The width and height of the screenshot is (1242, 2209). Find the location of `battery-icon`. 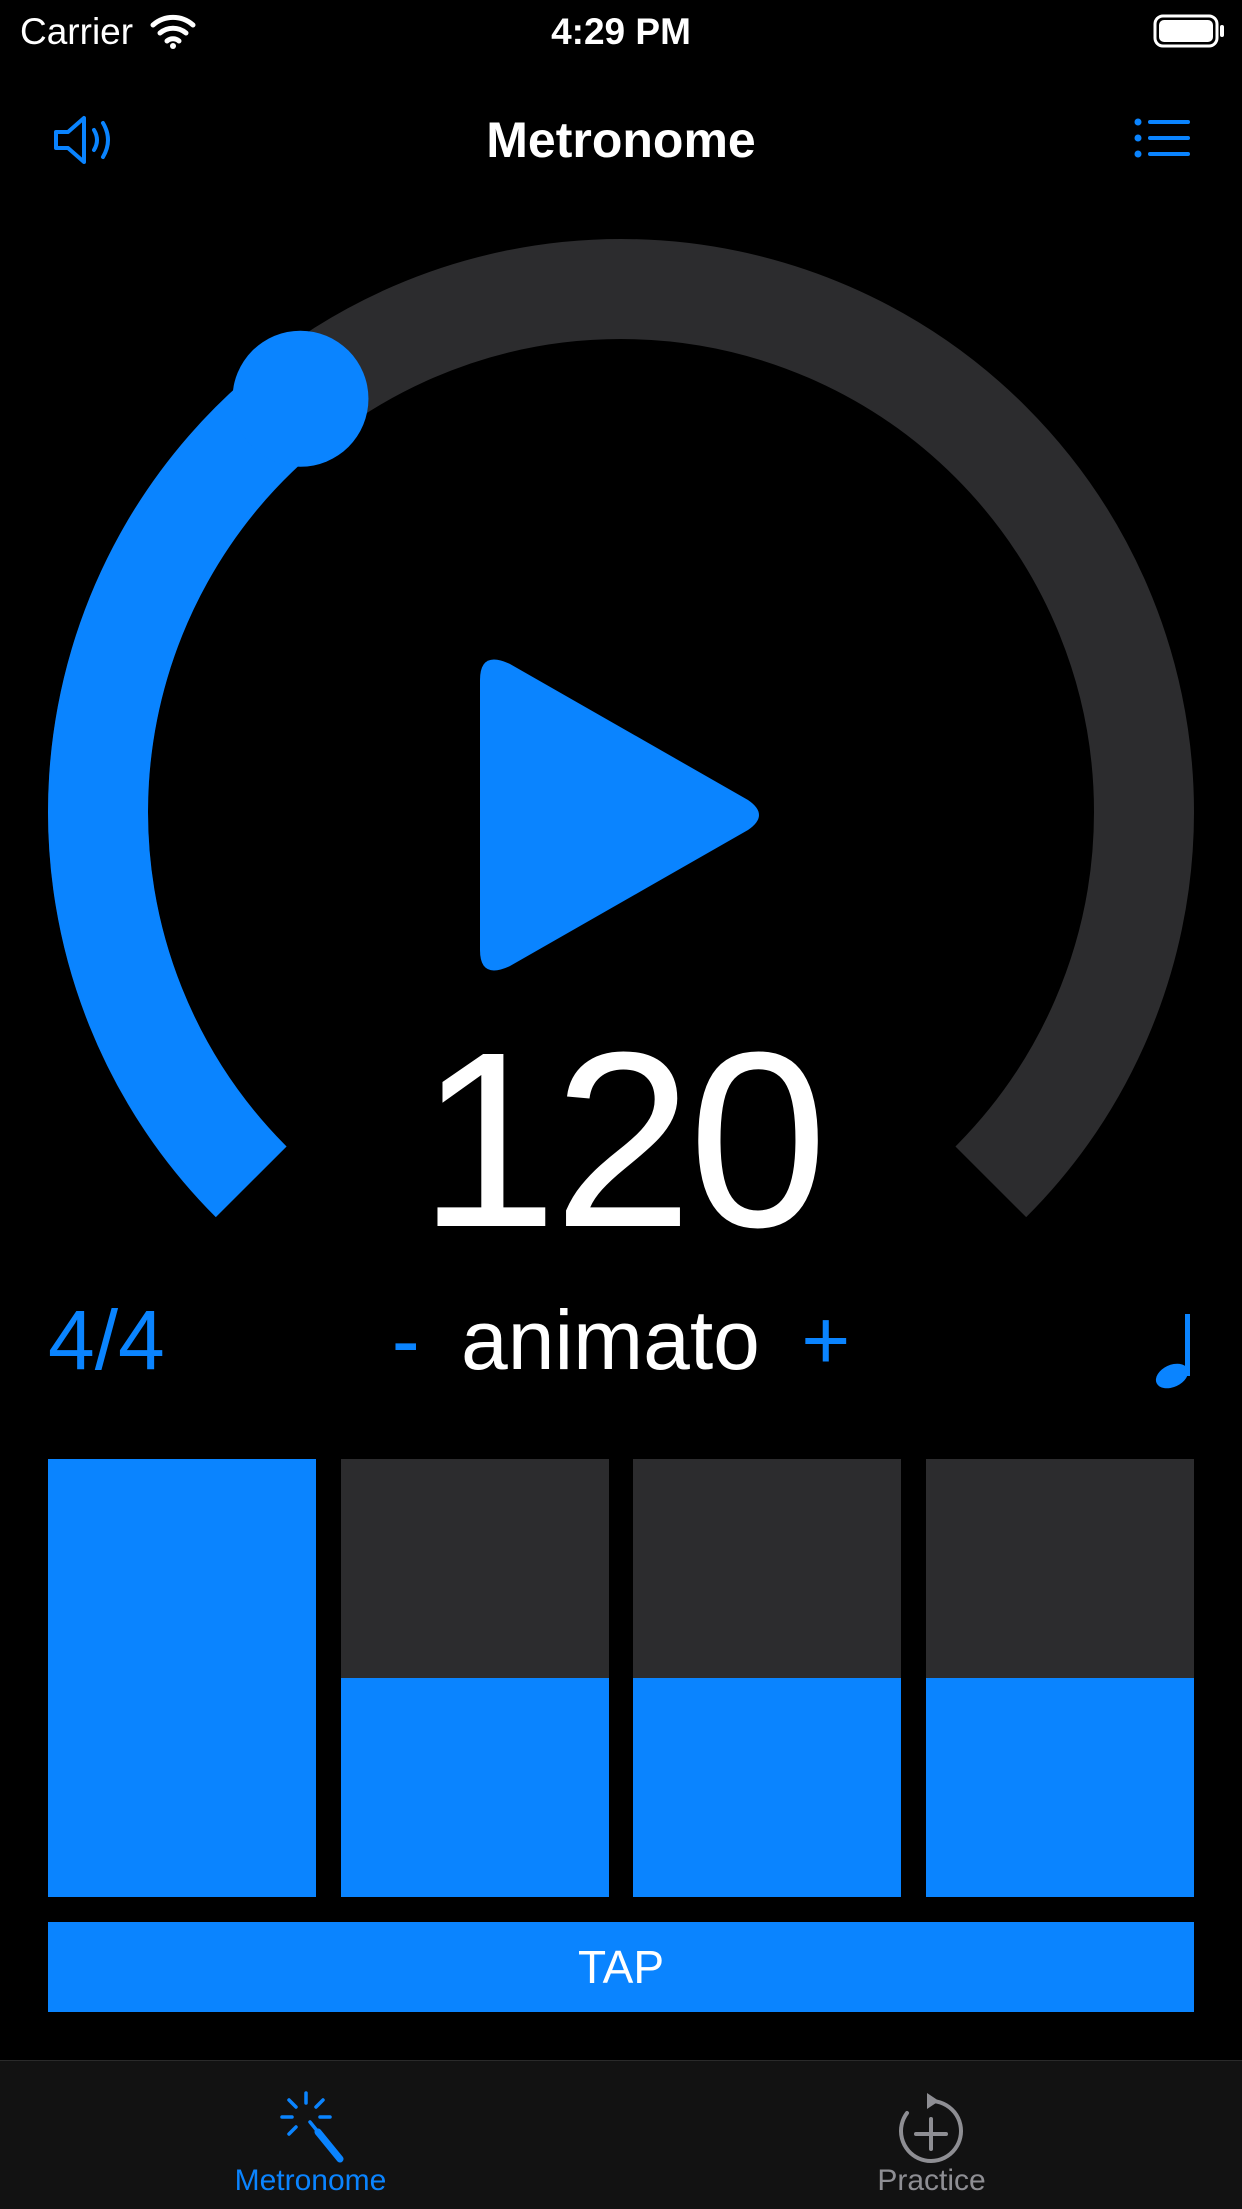

battery-icon is located at coordinates (1188, 31).